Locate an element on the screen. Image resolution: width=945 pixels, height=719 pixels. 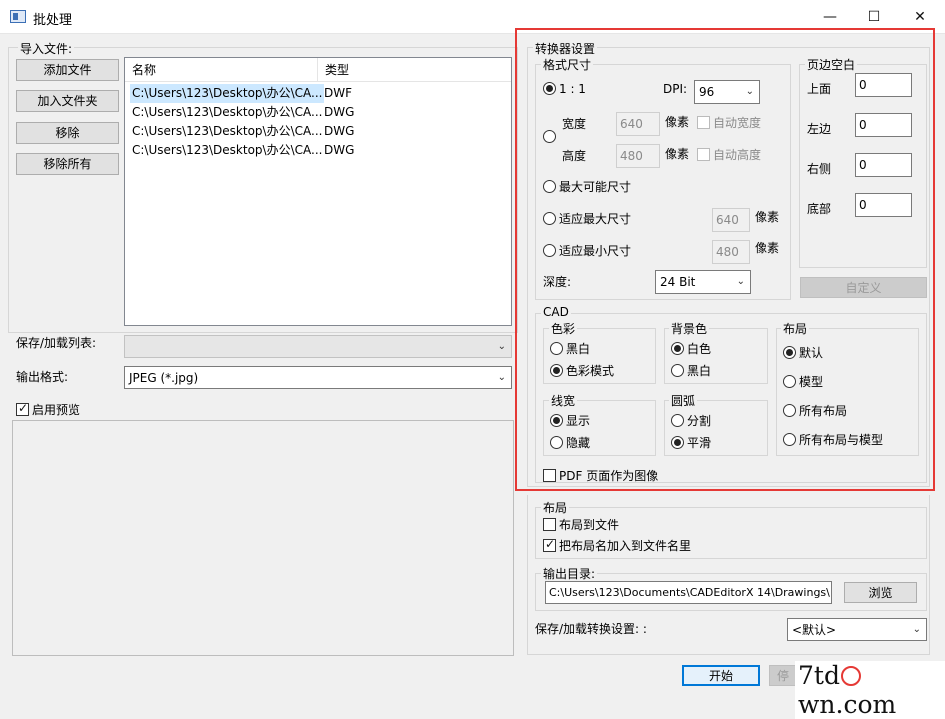
file-type: DWF is located at coordinates (338, 93).